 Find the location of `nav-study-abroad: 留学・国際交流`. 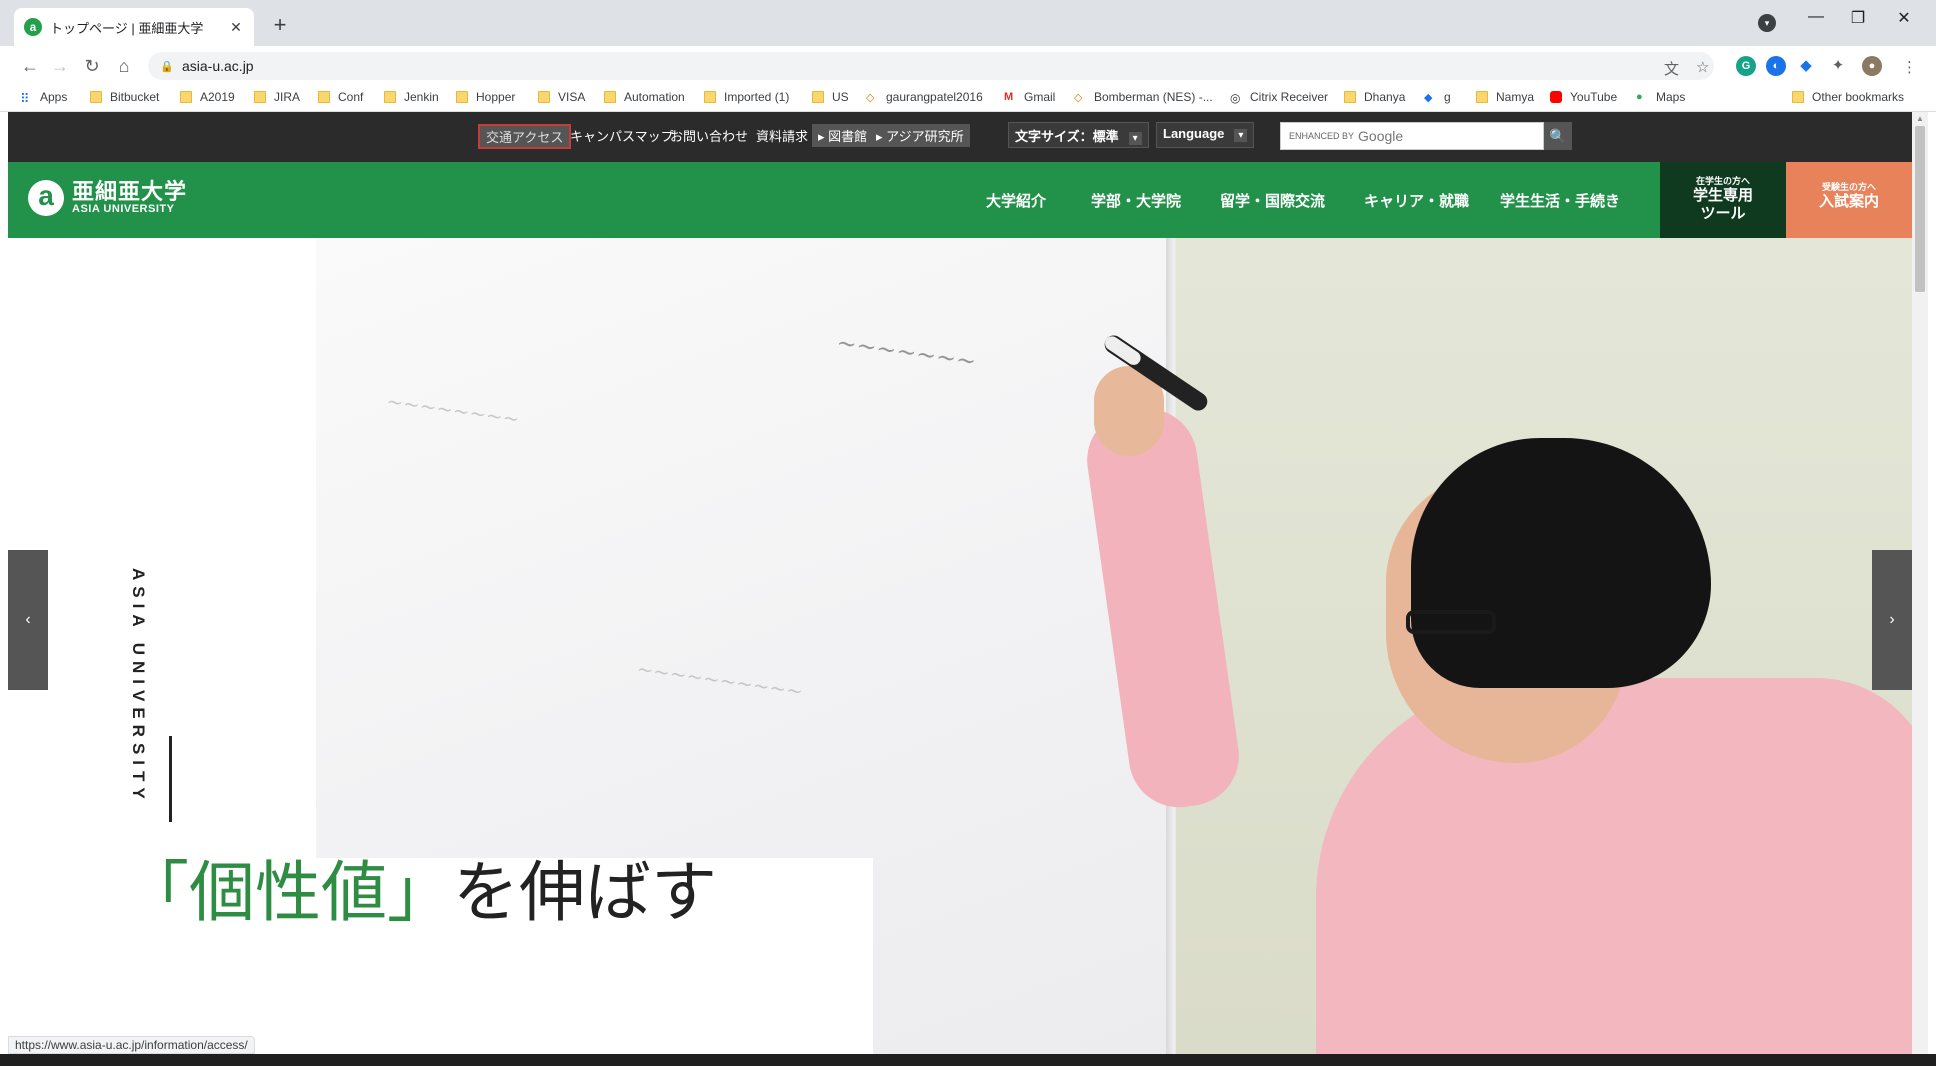

nav-study-abroad: 留学・国際交流 is located at coordinates (1272, 200).